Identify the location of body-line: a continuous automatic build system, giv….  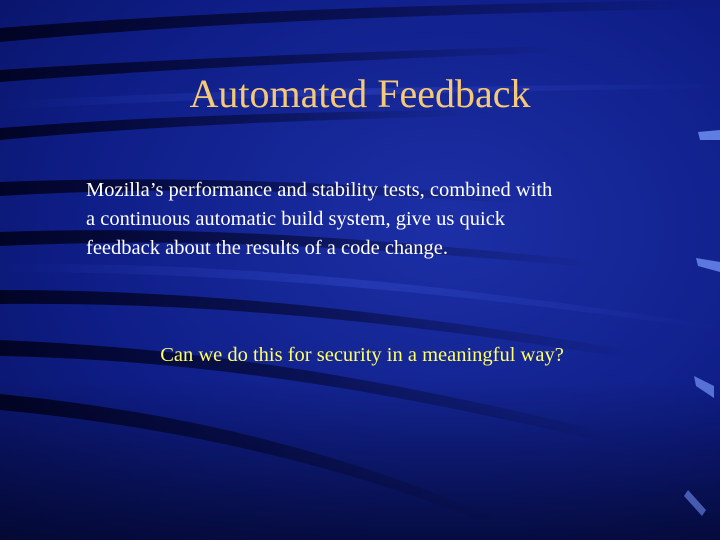
(296, 219).